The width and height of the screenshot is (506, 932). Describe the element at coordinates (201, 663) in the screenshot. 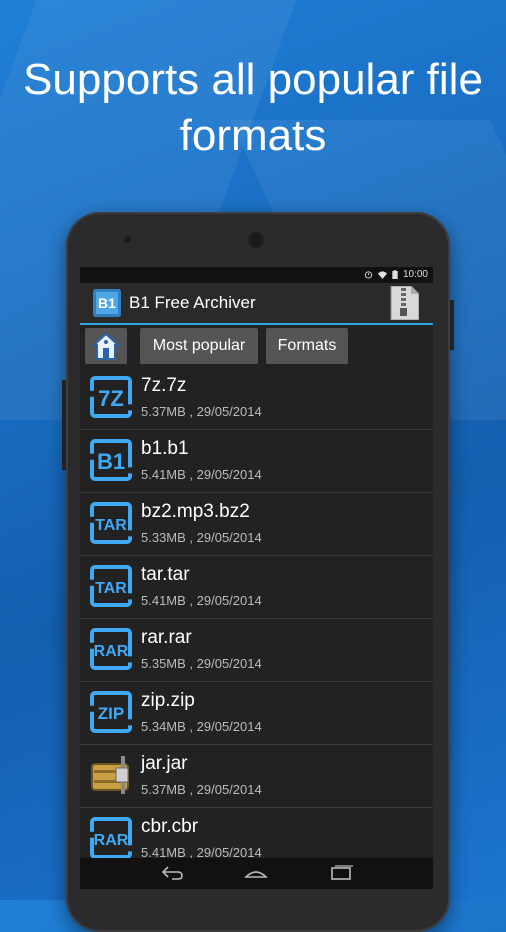

I see `file-meta: 5.35MB , 29/05/2014` at that location.